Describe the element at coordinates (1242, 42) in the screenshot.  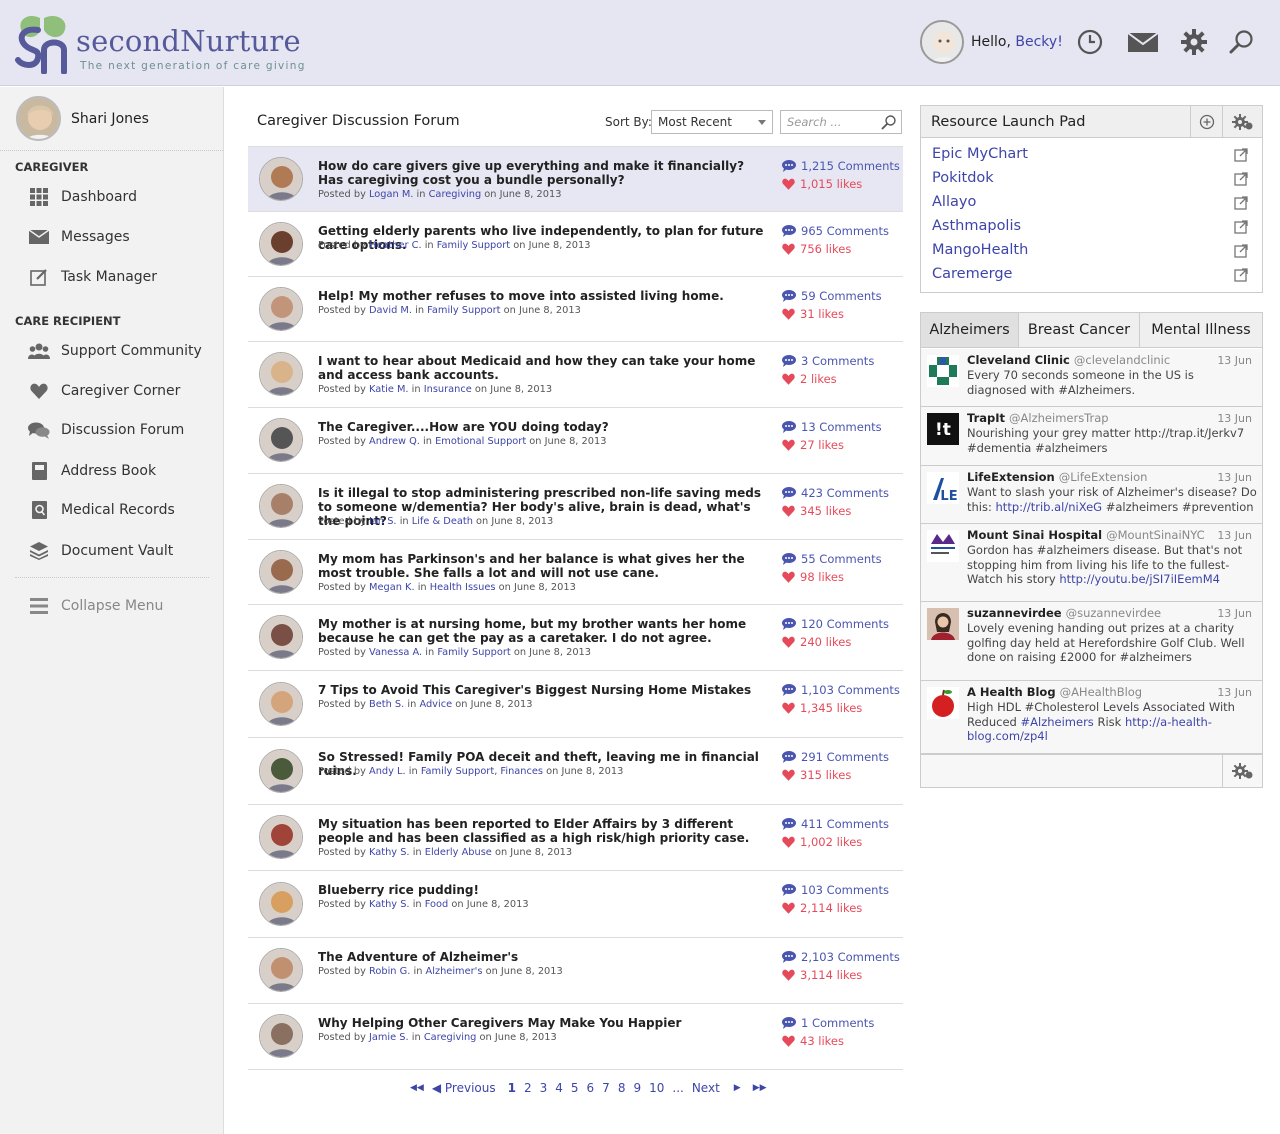
I see `search-icon` at that location.